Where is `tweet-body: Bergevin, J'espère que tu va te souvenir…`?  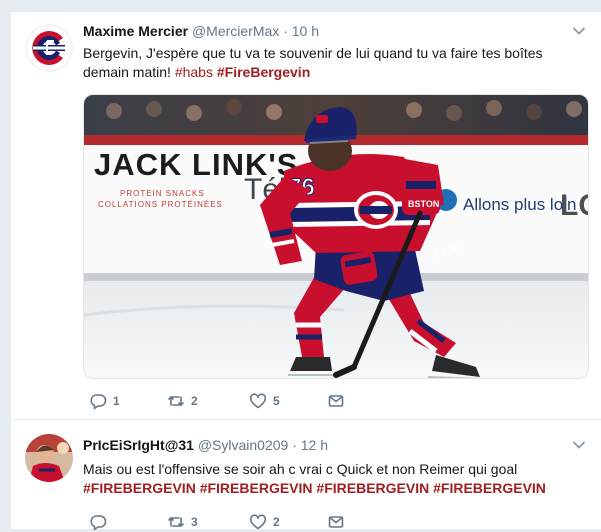 tweet-body: Bergevin, J'espère que tu va te souvenir… is located at coordinates (313, 62).